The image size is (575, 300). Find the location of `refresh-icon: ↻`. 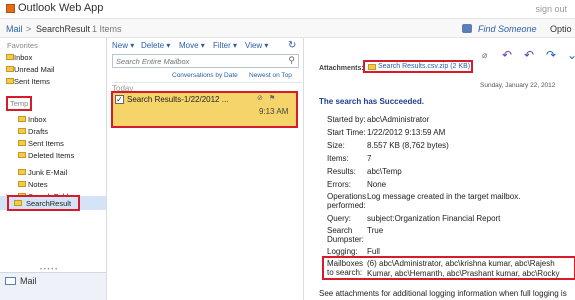

refresh-icon: ↻ is located at coordinates (292, 45).